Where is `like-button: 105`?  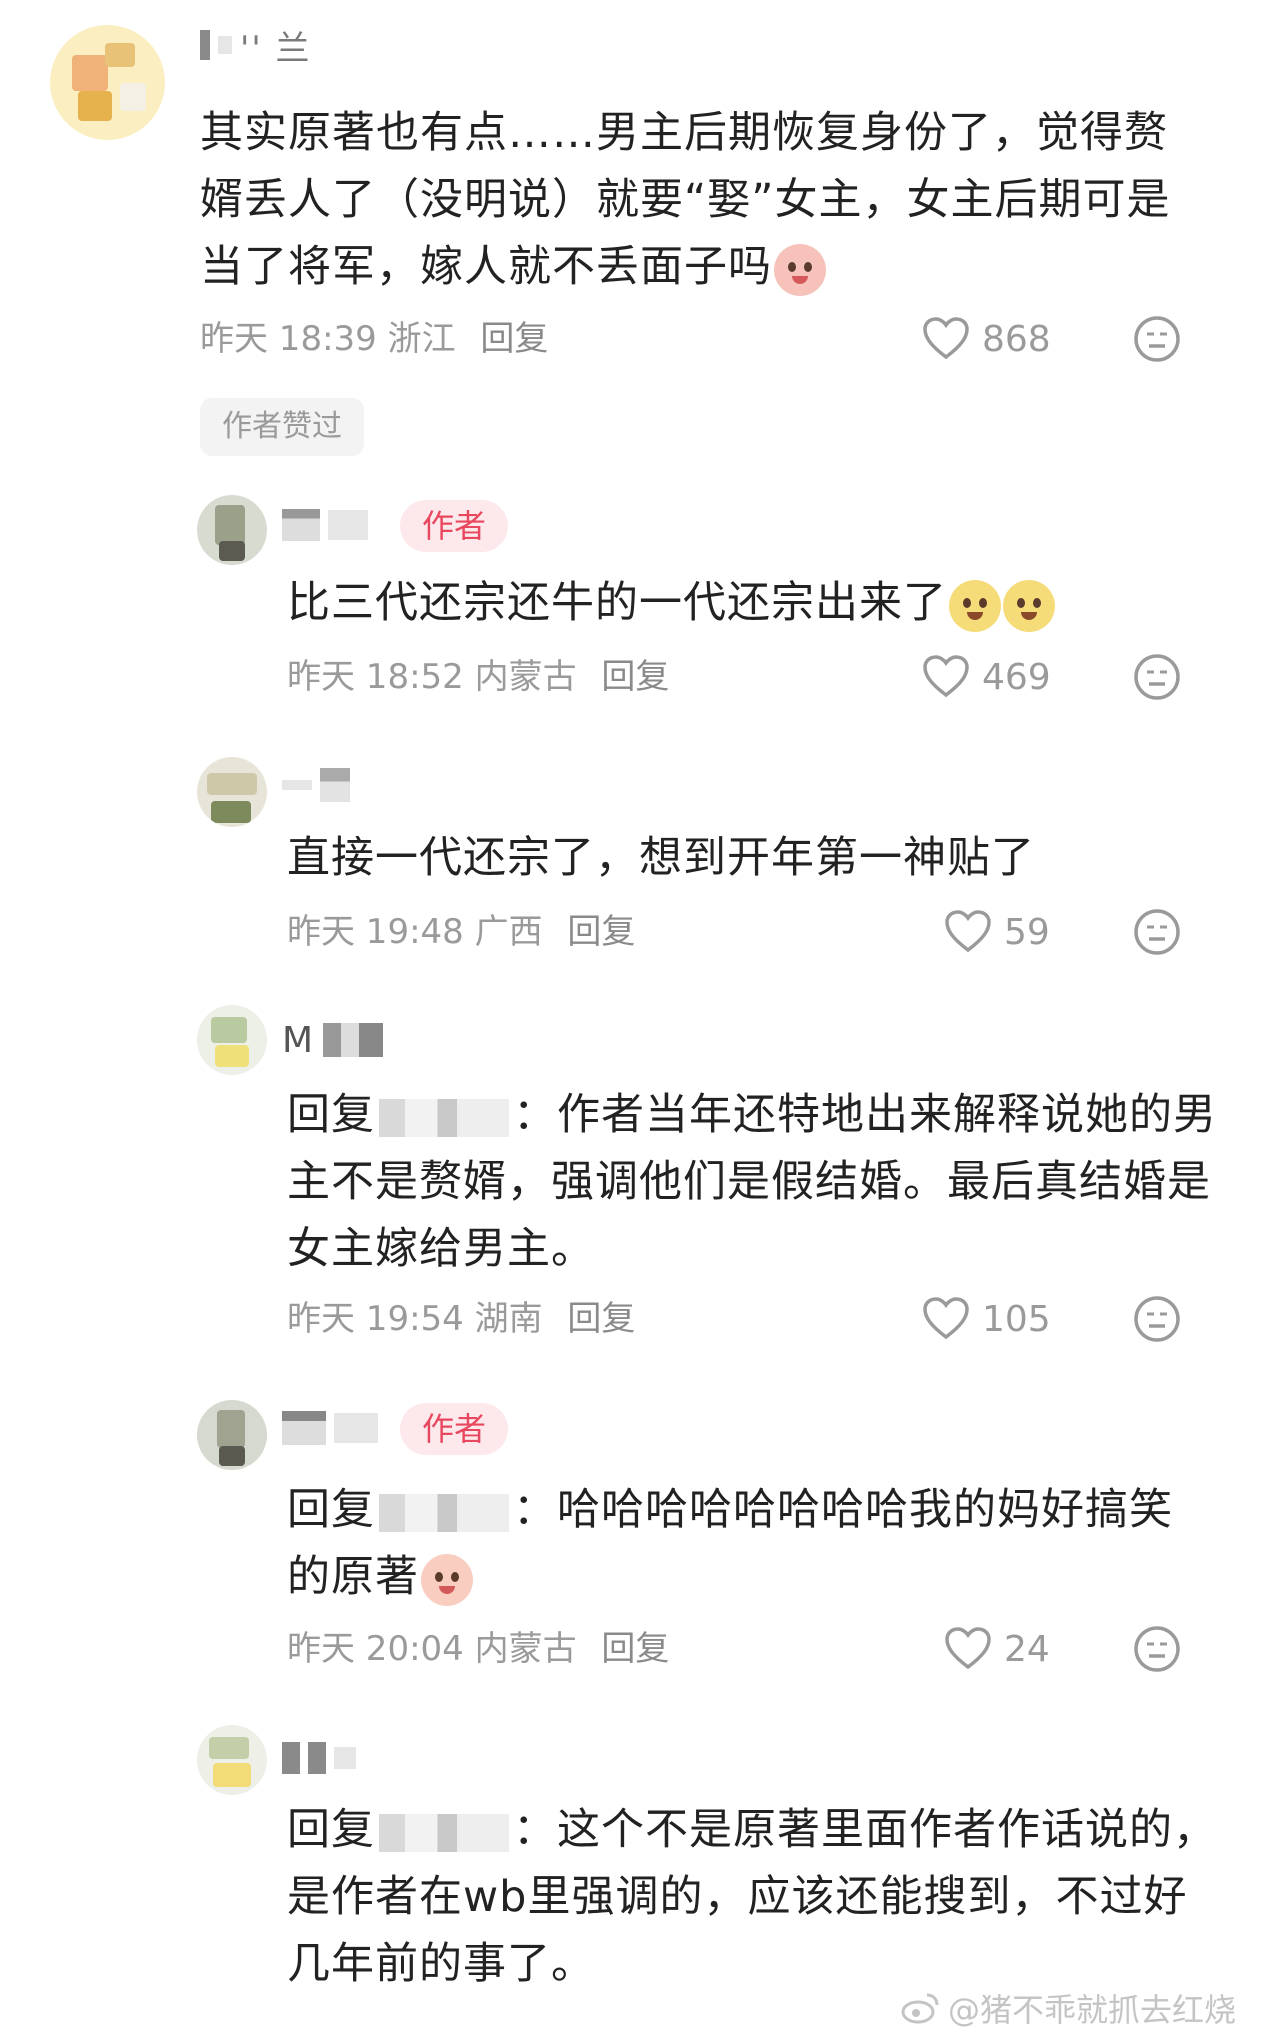
like-button: 105 is located at coordinates (986, 1319).